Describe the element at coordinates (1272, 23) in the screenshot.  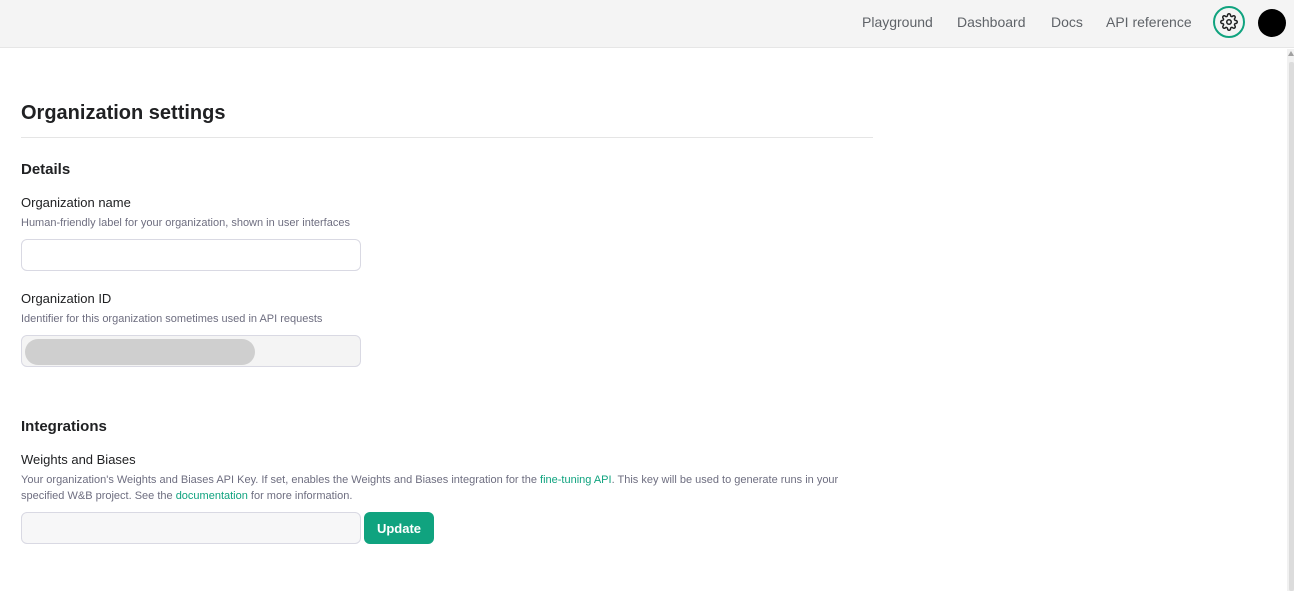
I see `user-avatar` at that location.